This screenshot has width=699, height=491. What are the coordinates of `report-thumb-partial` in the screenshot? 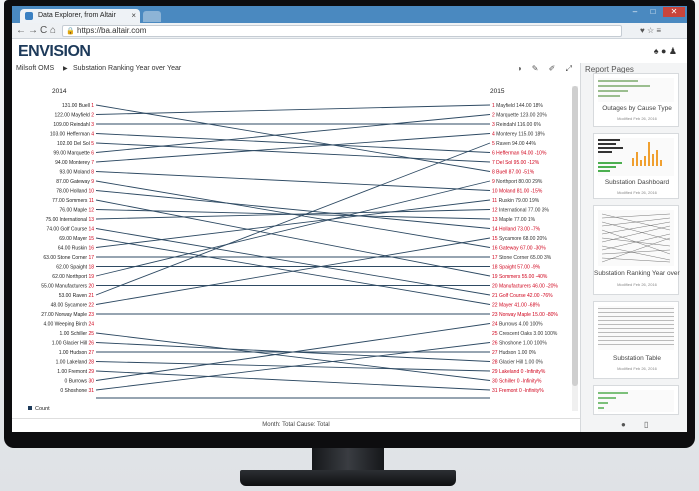 It's located at (636, 400).